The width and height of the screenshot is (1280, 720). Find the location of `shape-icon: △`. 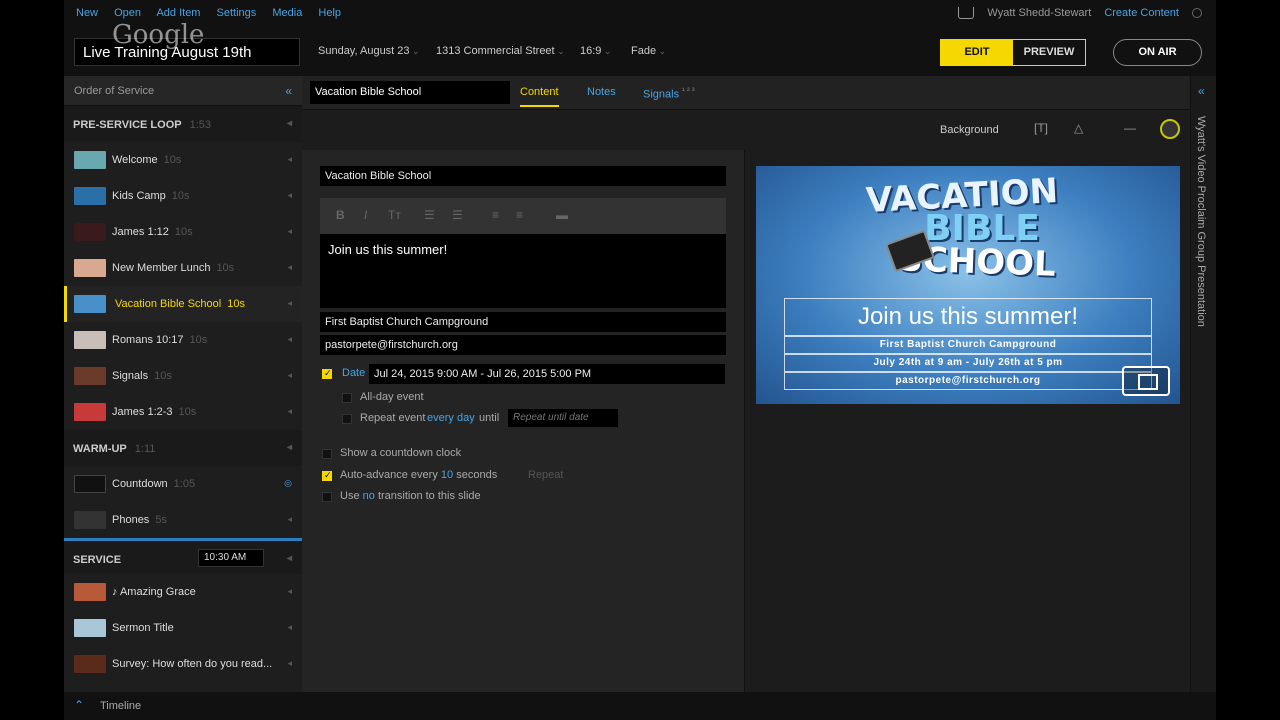

shape-icon: △ is located at coordinates (1083, 128).